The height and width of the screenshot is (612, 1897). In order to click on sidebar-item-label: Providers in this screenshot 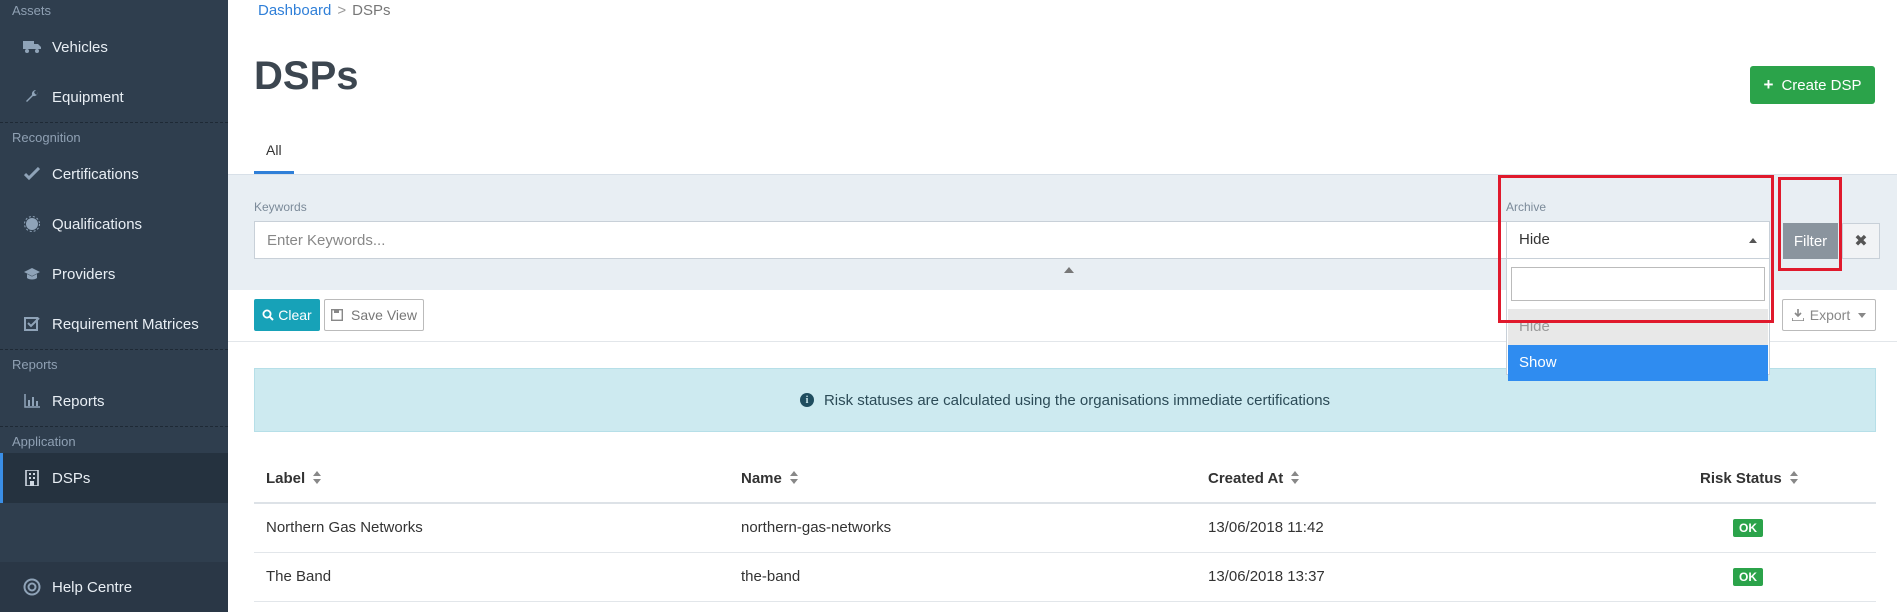, I will do `click(84, 274)`.